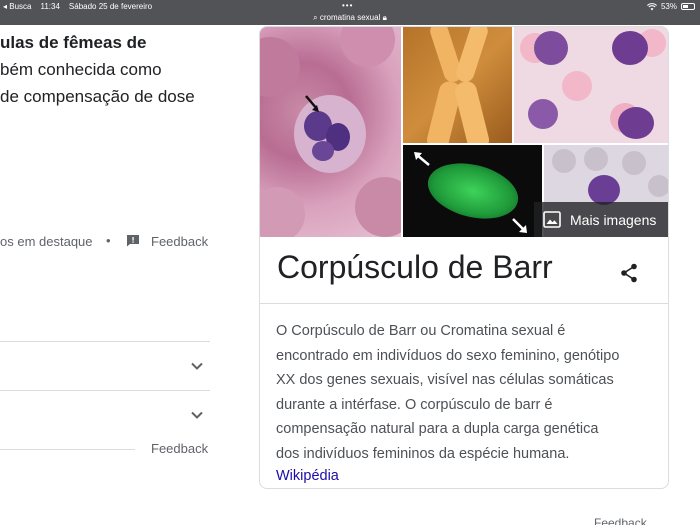 The width and height of the screenshot is (700, 525). Describe the element at coordinates (17, 6) in the screenshot. I see `back-to-app-button: ◂ Busca` at that location.